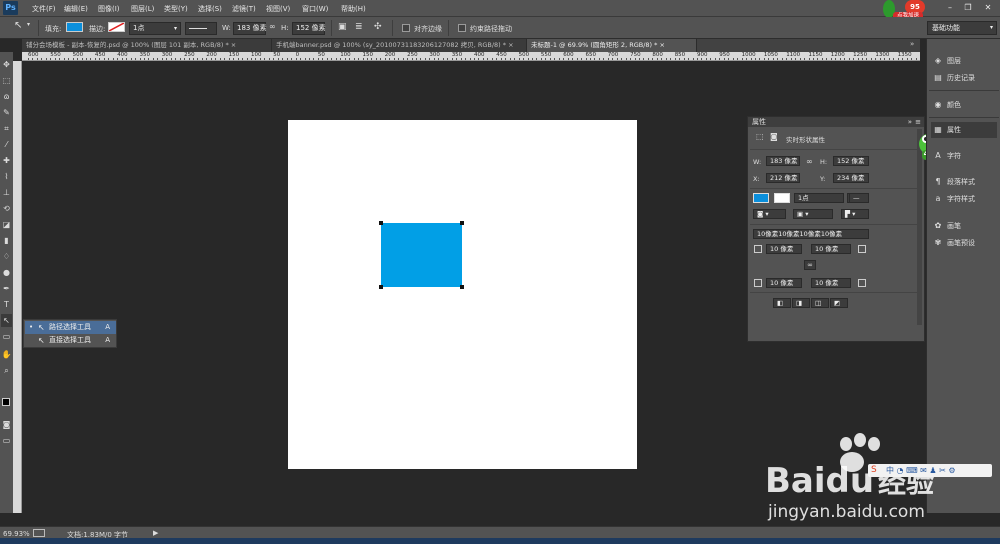 This screenshot has height=544, width=1000. What do you see at coordinates (769, 214) in the screenshot?
I see `prop-stroke-align: ◙ ▾` at bounding box center [769, 214].